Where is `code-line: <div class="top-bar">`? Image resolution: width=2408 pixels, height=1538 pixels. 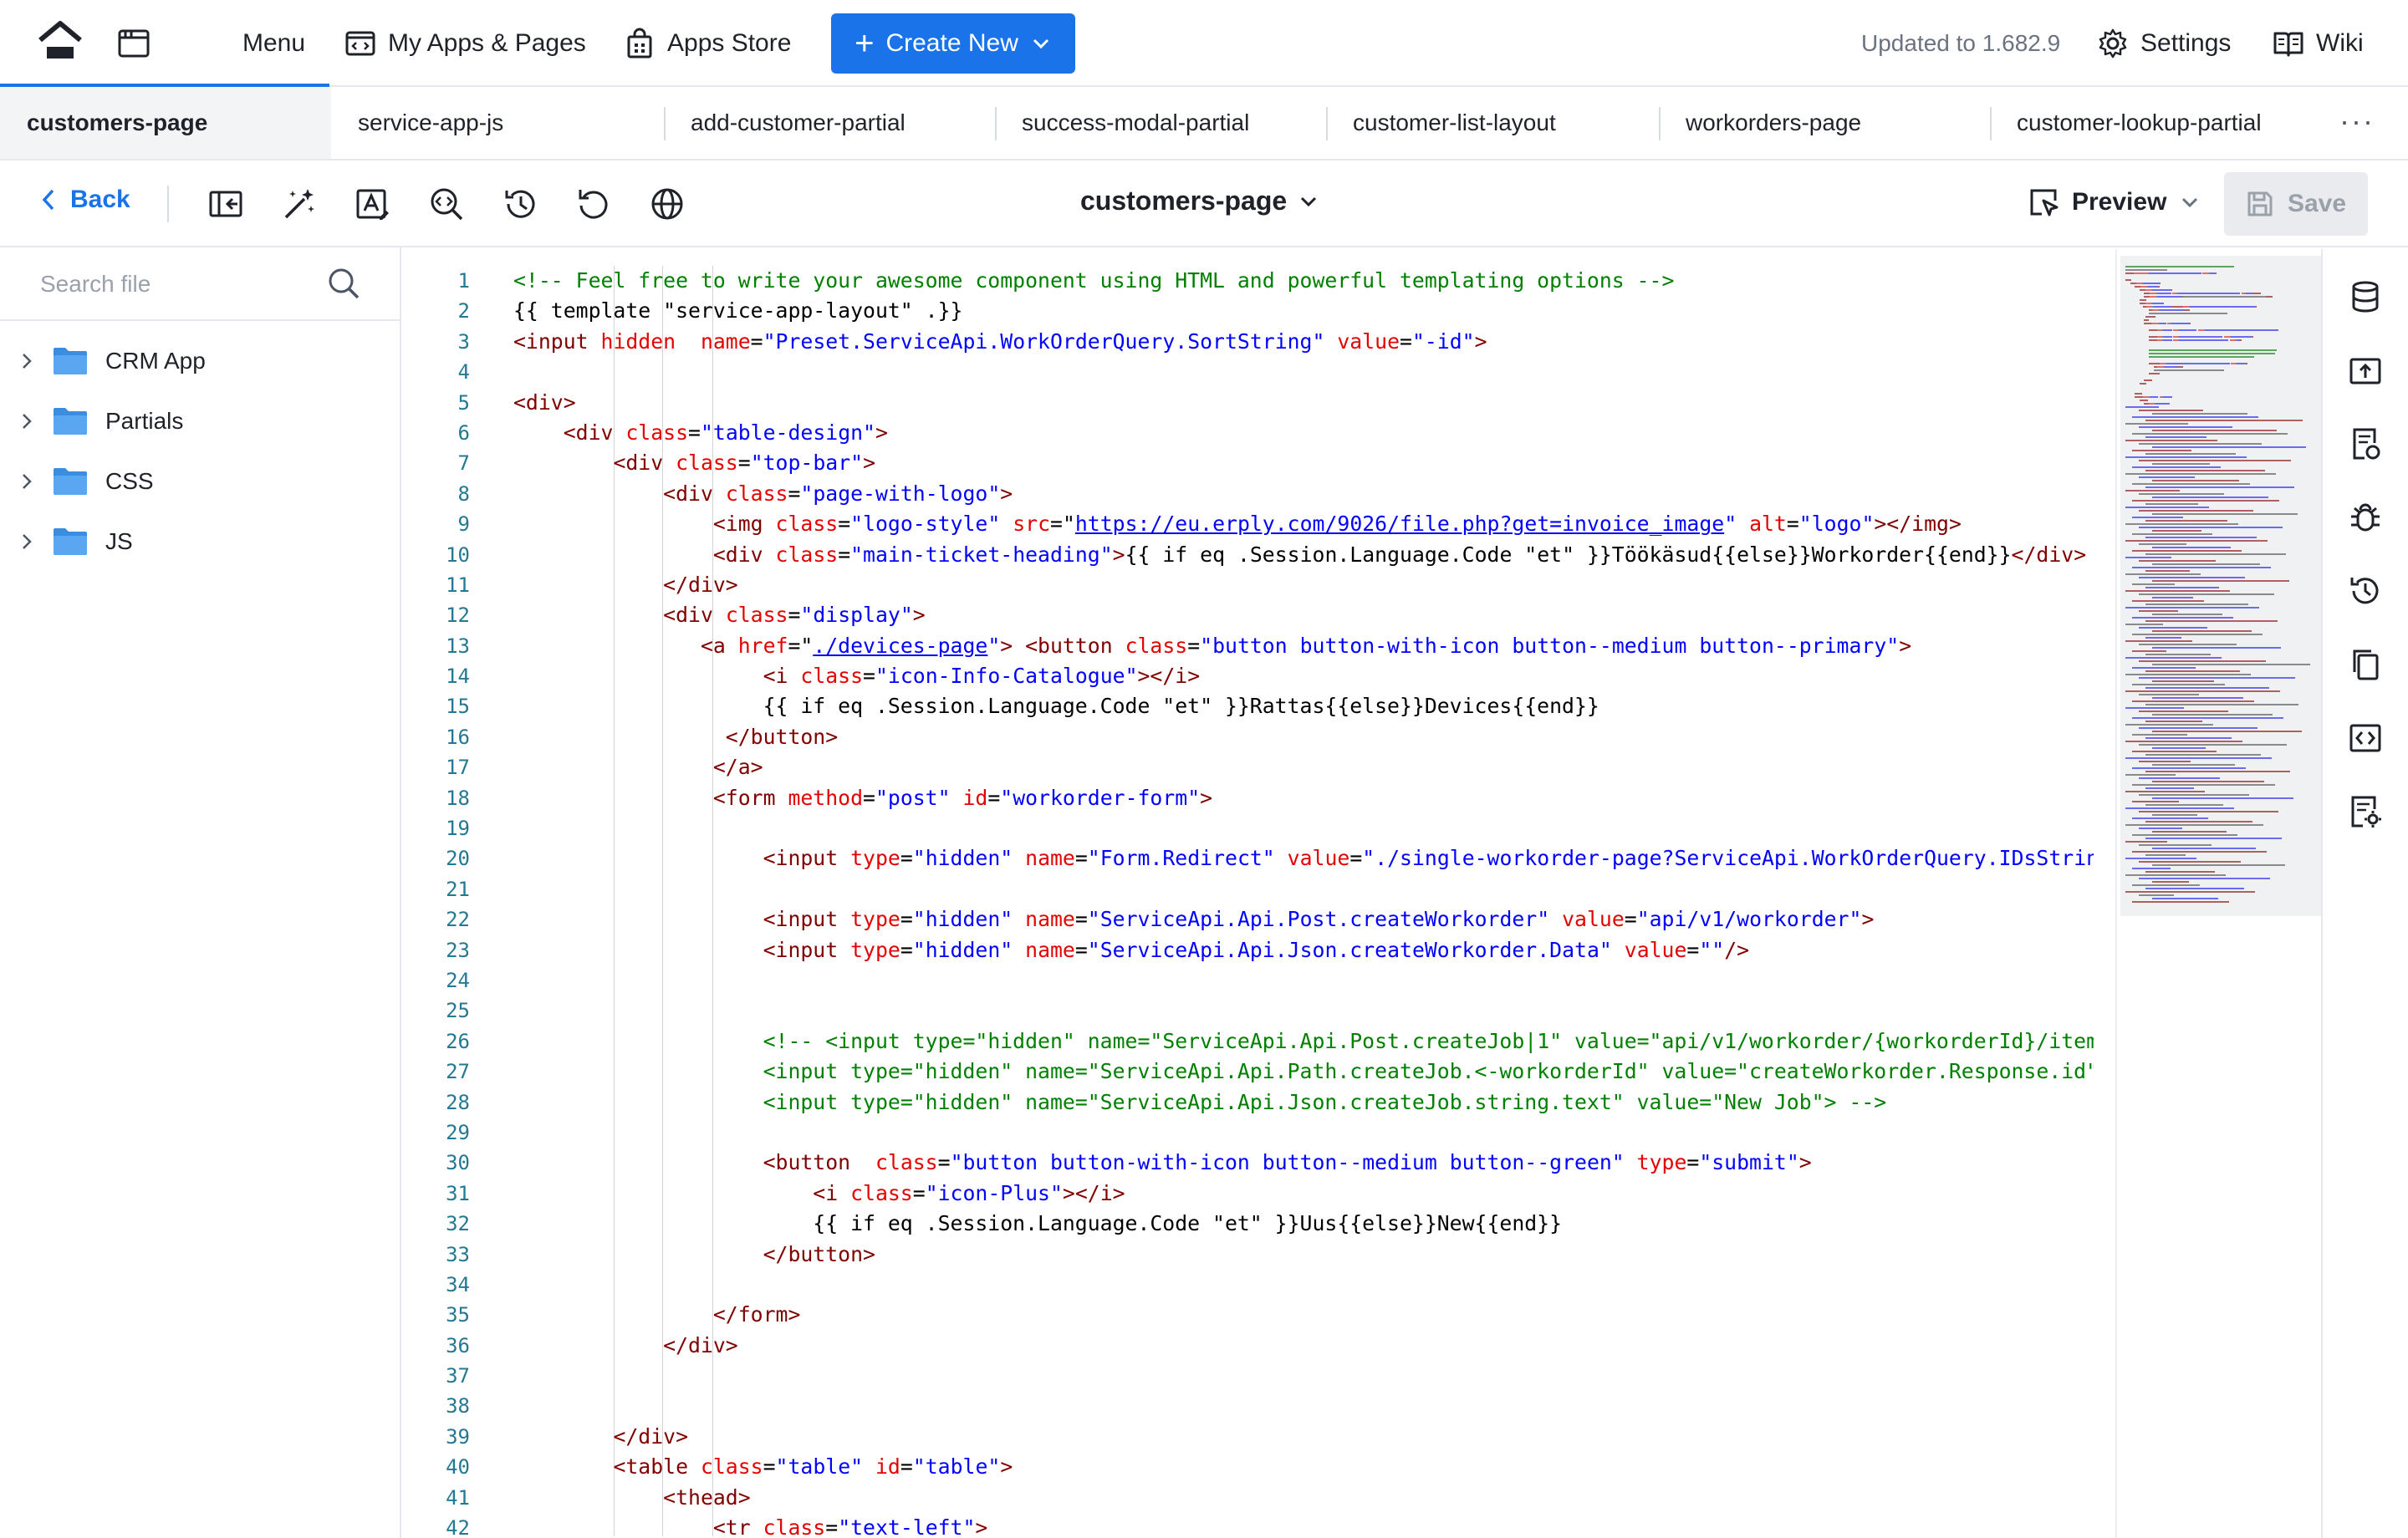 code-line: <div class="top-bar"> is located at coordinates (1303, 463).